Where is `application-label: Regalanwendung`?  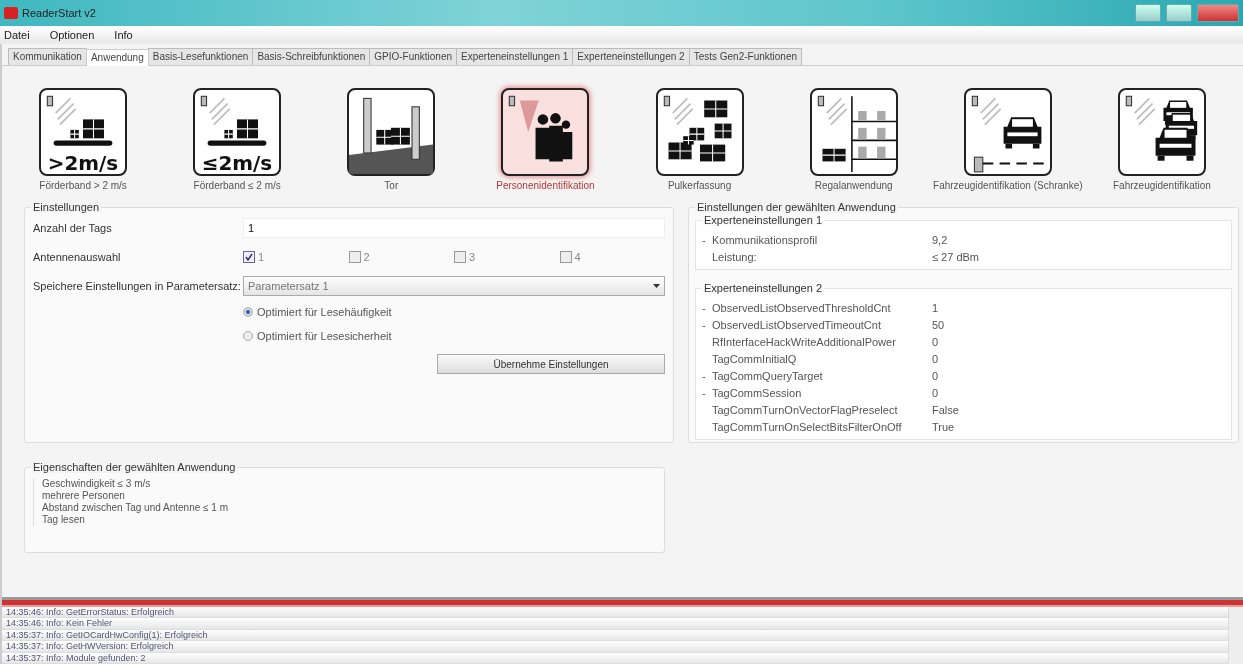 application-label: Regalanwendung is located at coordinates (853, 185).